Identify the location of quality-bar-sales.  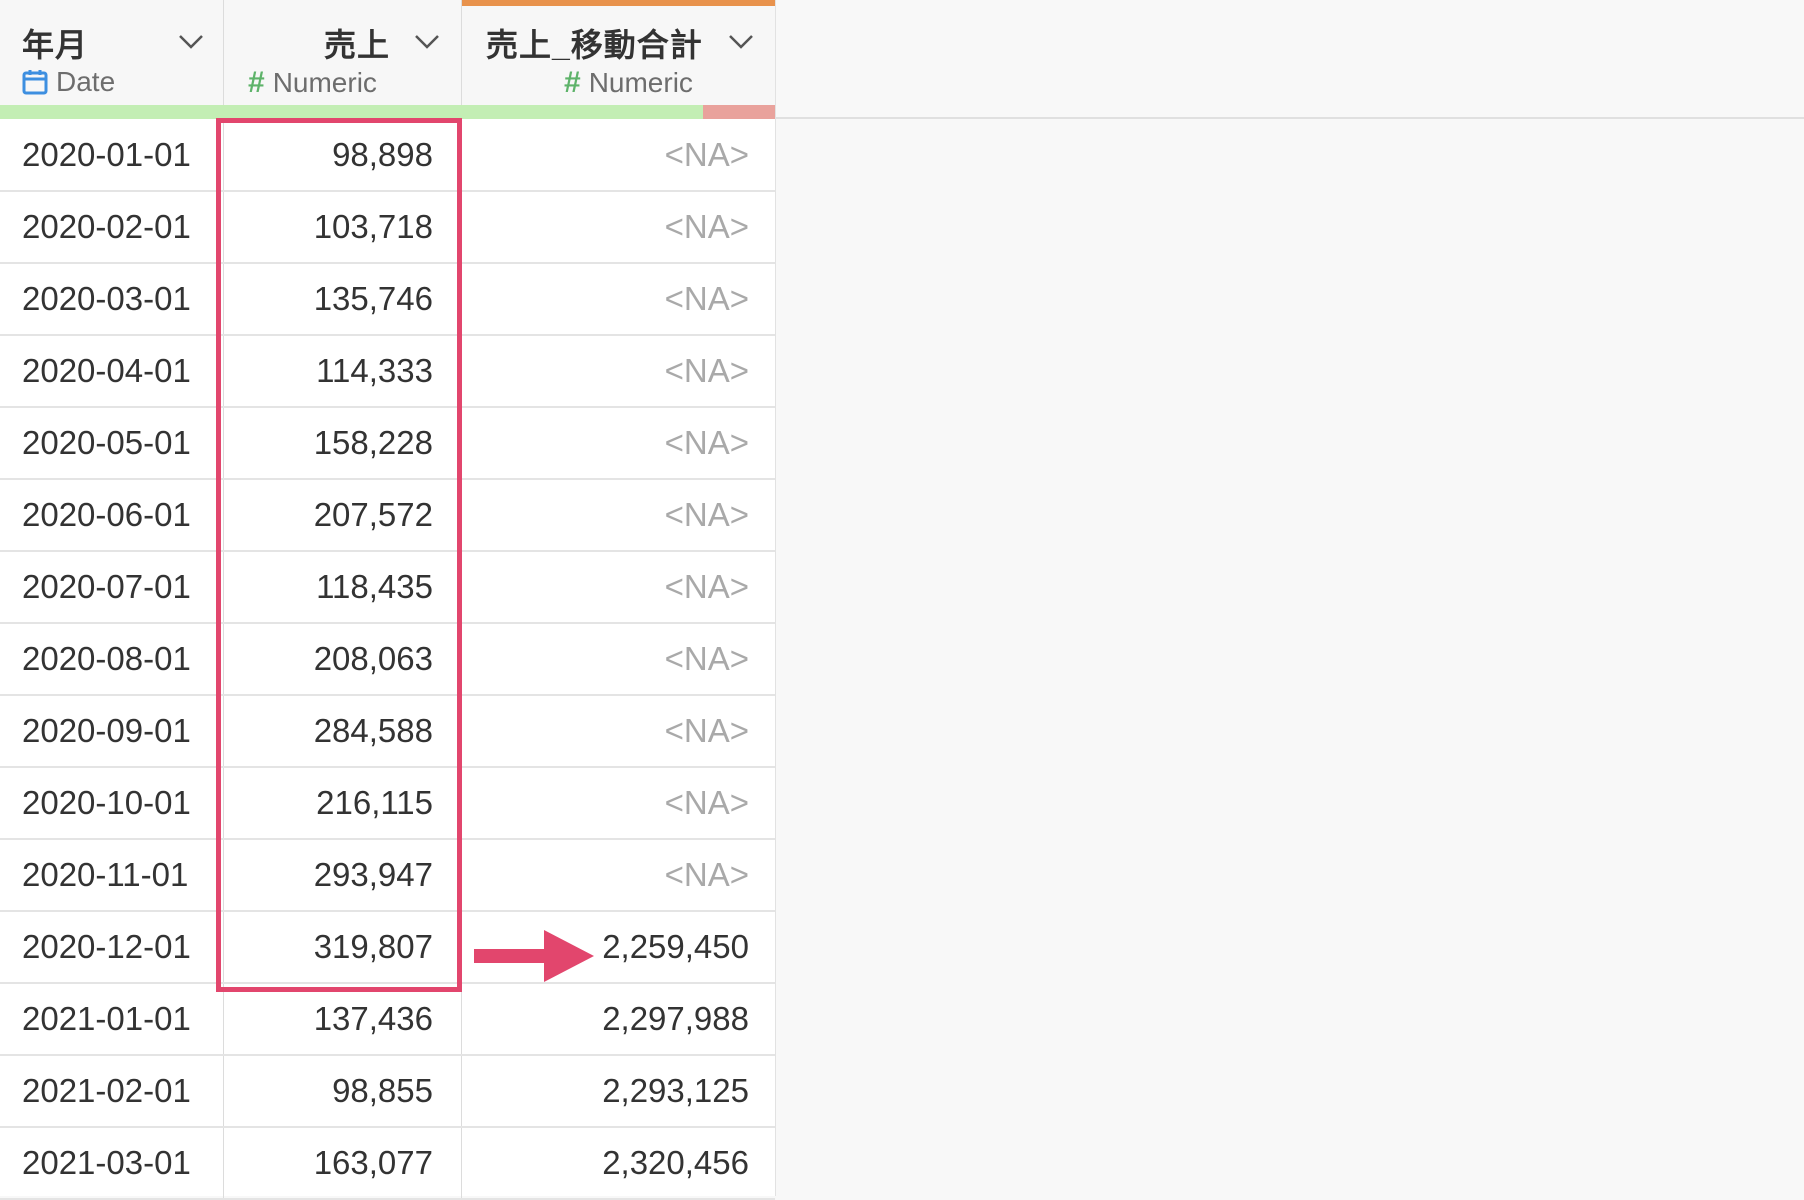
(343, 112).